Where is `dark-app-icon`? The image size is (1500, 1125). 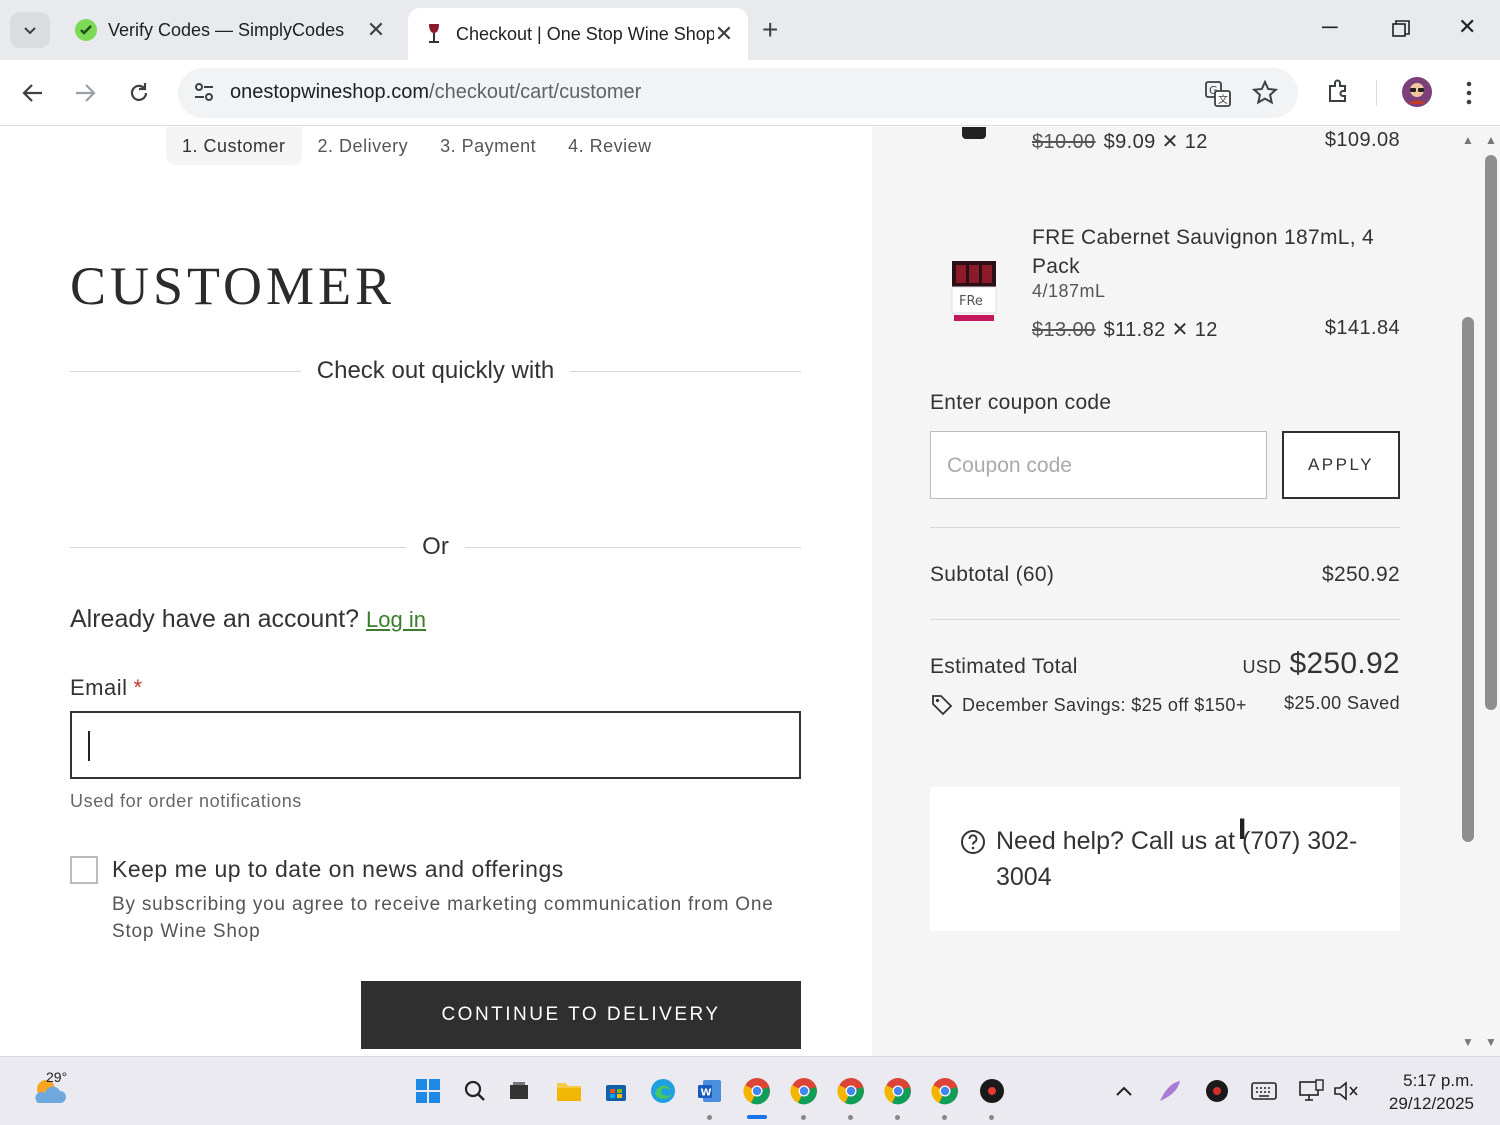
dark-app-icon is located at coordinates (992, 1091).